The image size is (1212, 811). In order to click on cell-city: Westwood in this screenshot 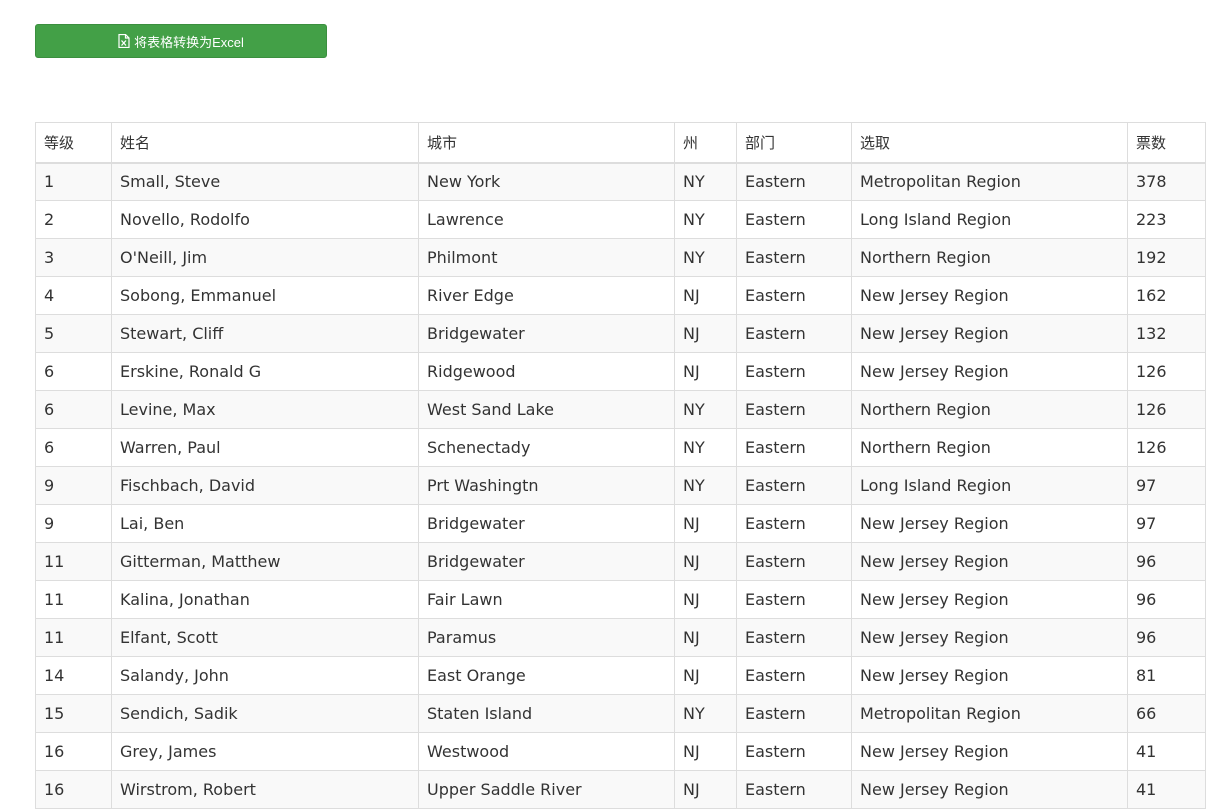, I will do `click(546, 751)`.